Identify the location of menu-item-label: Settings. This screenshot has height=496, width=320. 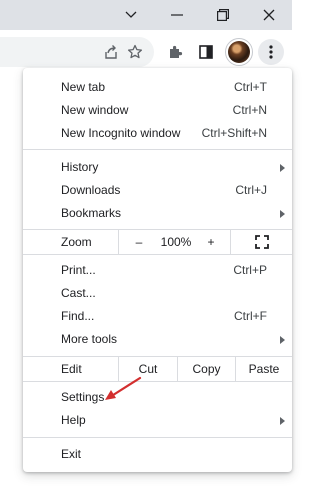
(83, 397).